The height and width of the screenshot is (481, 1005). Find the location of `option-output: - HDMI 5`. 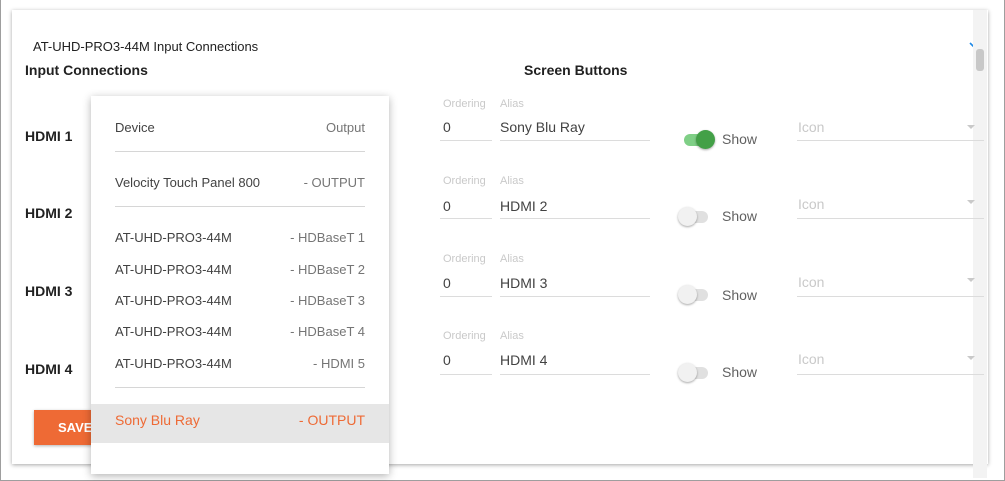

option-output: - HDMI 5 is located at coordinates (339, 363).